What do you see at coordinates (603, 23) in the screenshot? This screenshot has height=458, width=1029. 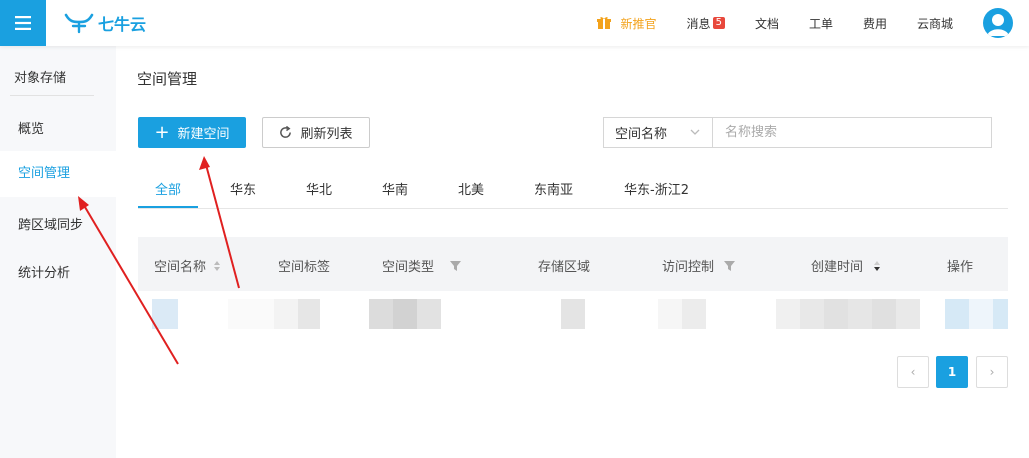 I see `gift-icon` at bounding box center [603, 23].